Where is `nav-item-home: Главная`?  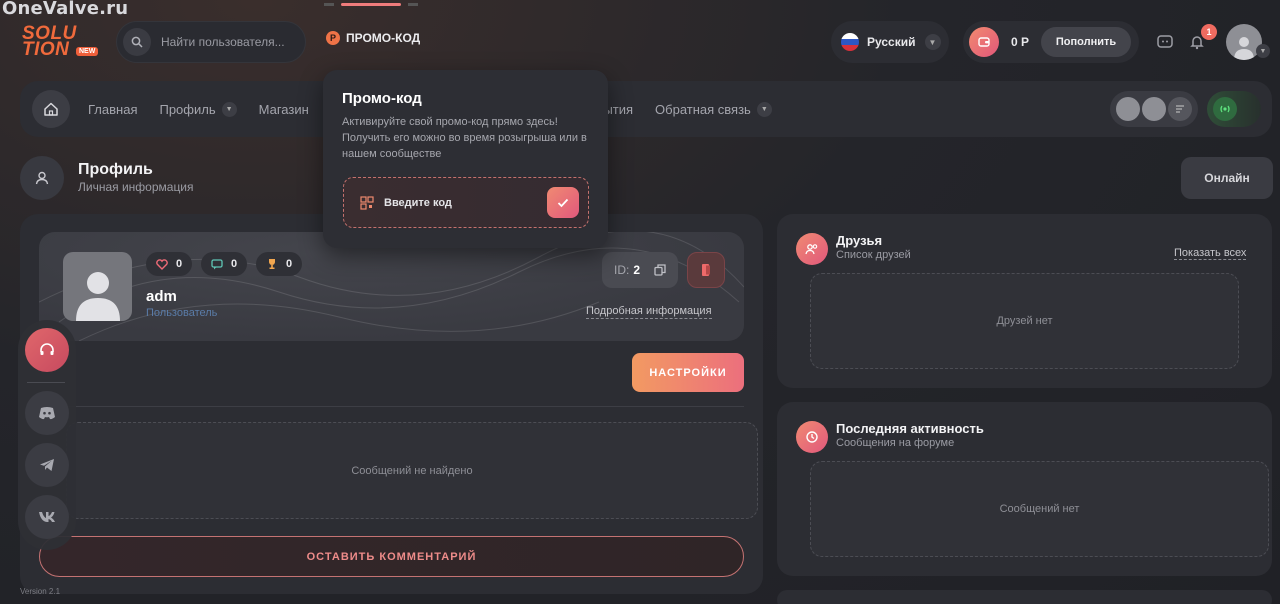 nav-item-home: Главная is located at coordinates (112, 109).